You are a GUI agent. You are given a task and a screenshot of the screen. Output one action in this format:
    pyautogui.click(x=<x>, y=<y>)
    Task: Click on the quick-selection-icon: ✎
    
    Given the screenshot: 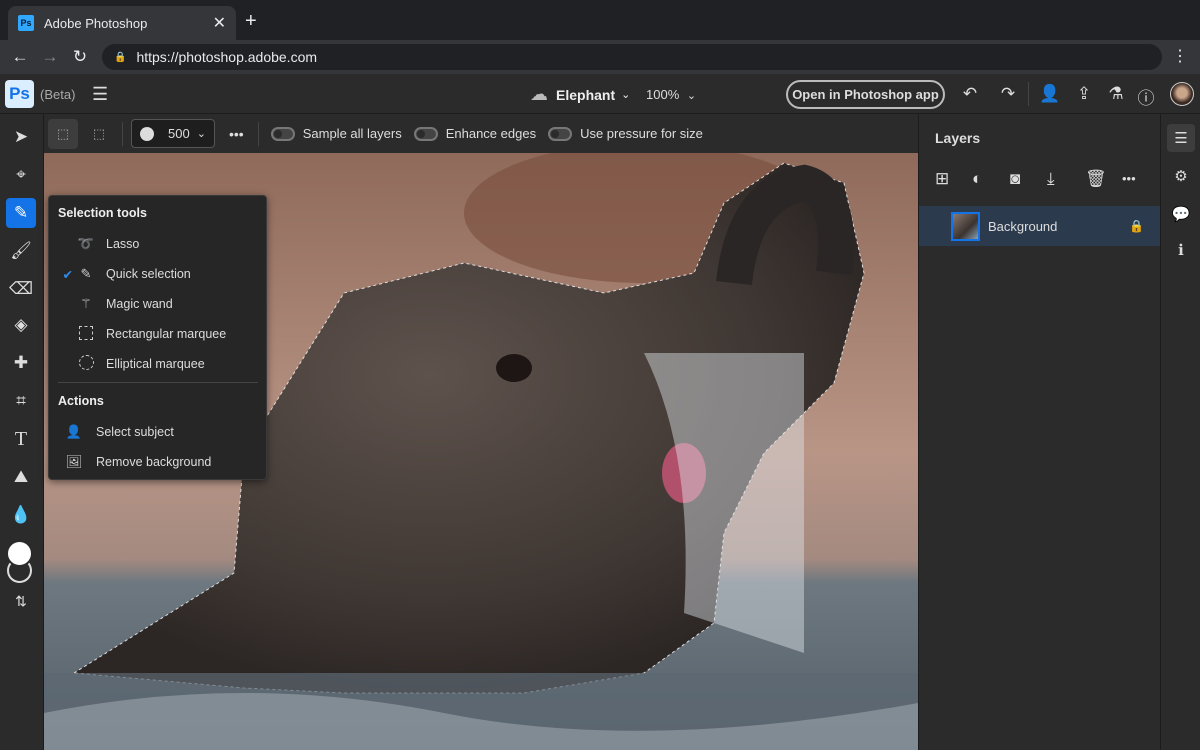 What is the action you would take?
    pyautogui.click(x=86, y=273)
    